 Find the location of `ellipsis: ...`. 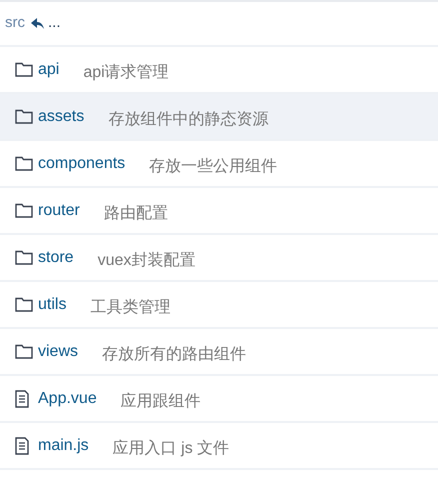

ellipsis: ... is located at coordinates (54, 23).